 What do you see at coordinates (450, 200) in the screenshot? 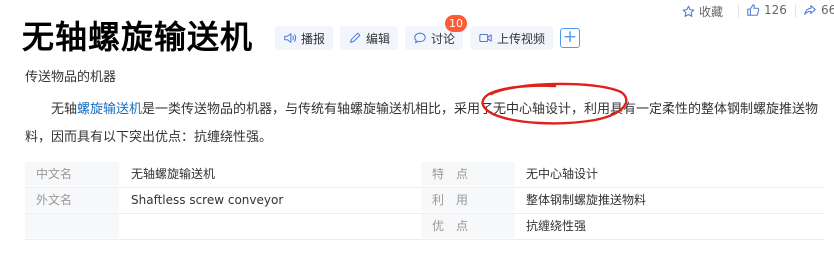
I see `info-key: 利 用` at bounding box center [450, 200].